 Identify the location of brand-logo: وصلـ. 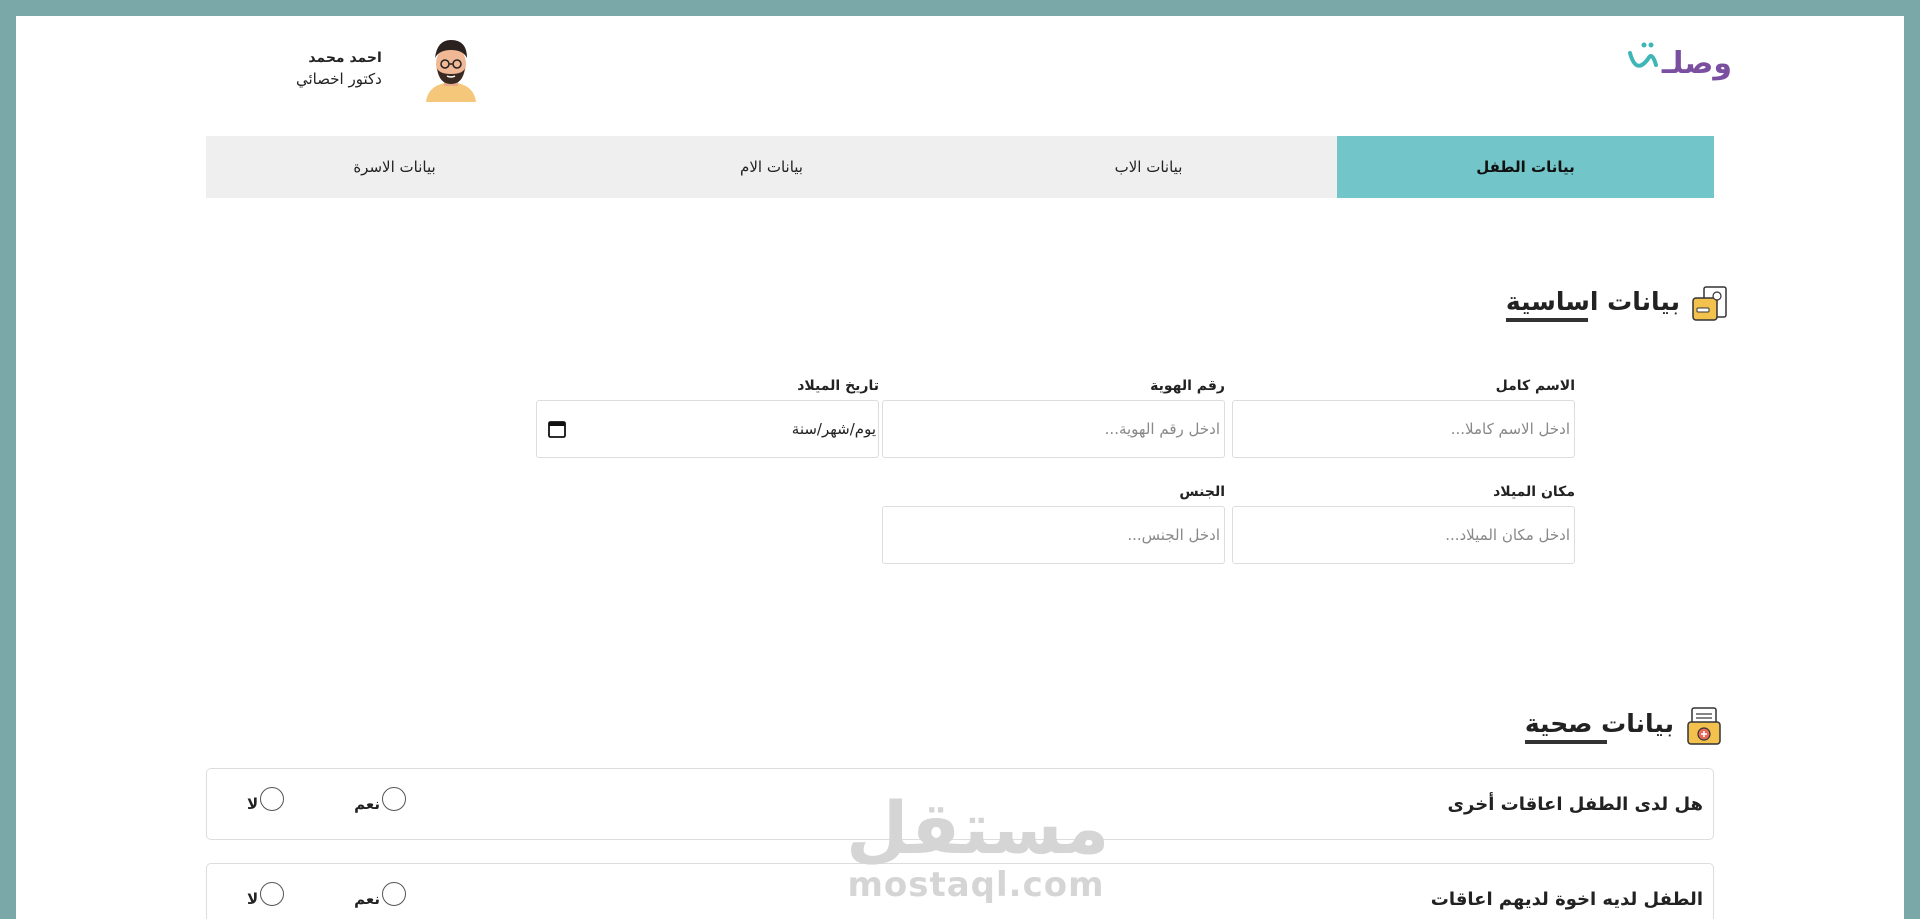
(1675, 60).